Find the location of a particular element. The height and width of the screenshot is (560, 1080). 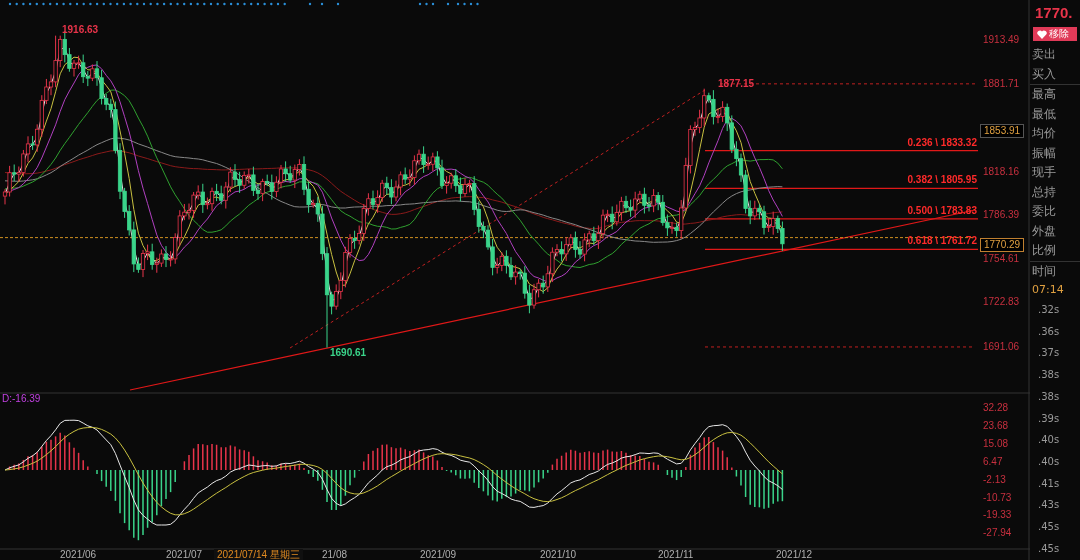

axis-label: 15.08 is located at coordinates (996, 443).